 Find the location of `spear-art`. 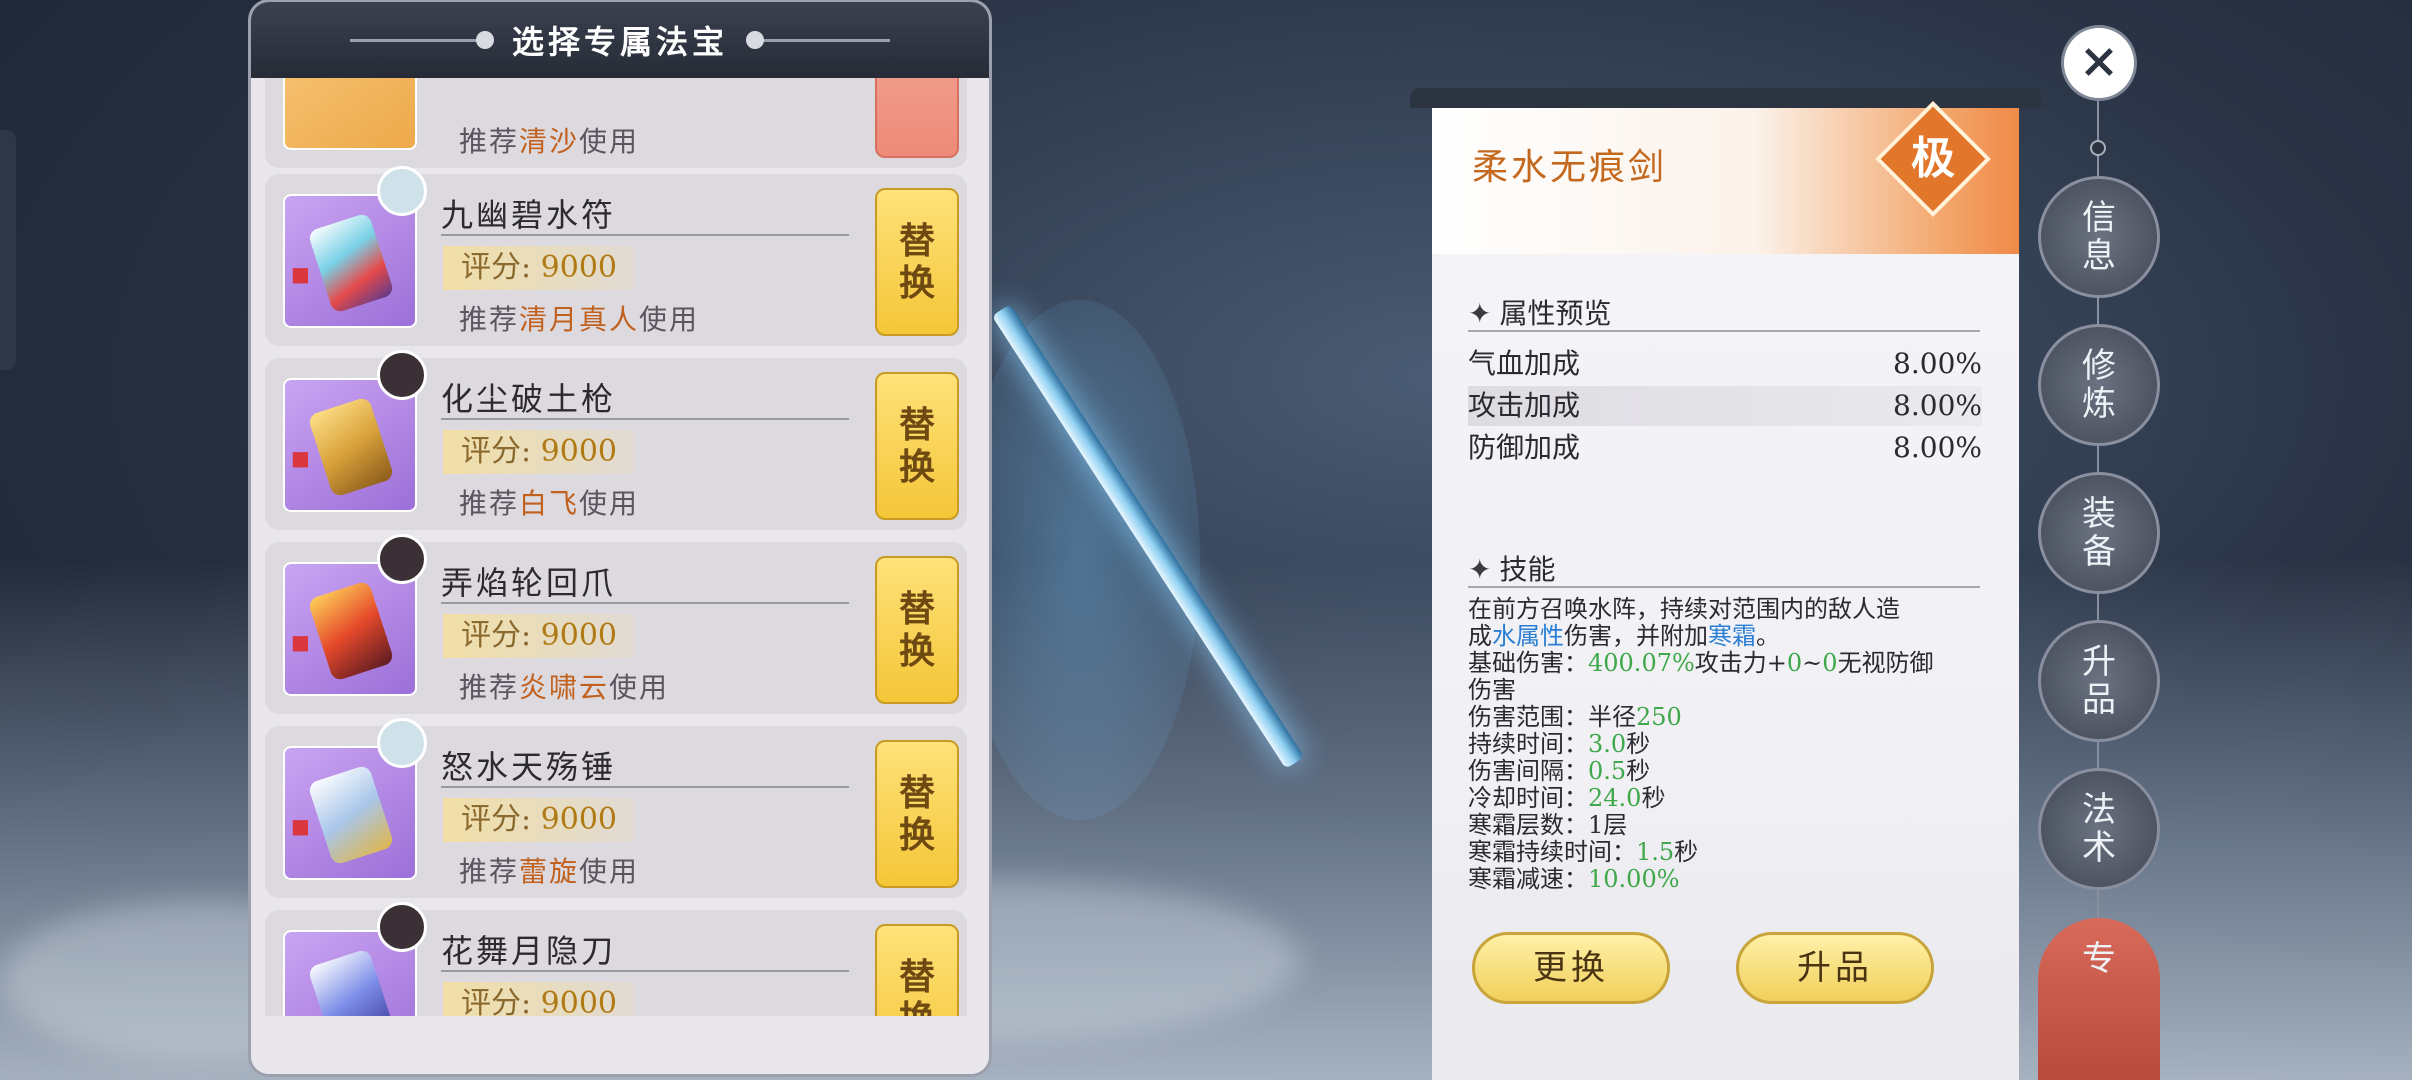

spear-art is located at coordinates (351, 447).